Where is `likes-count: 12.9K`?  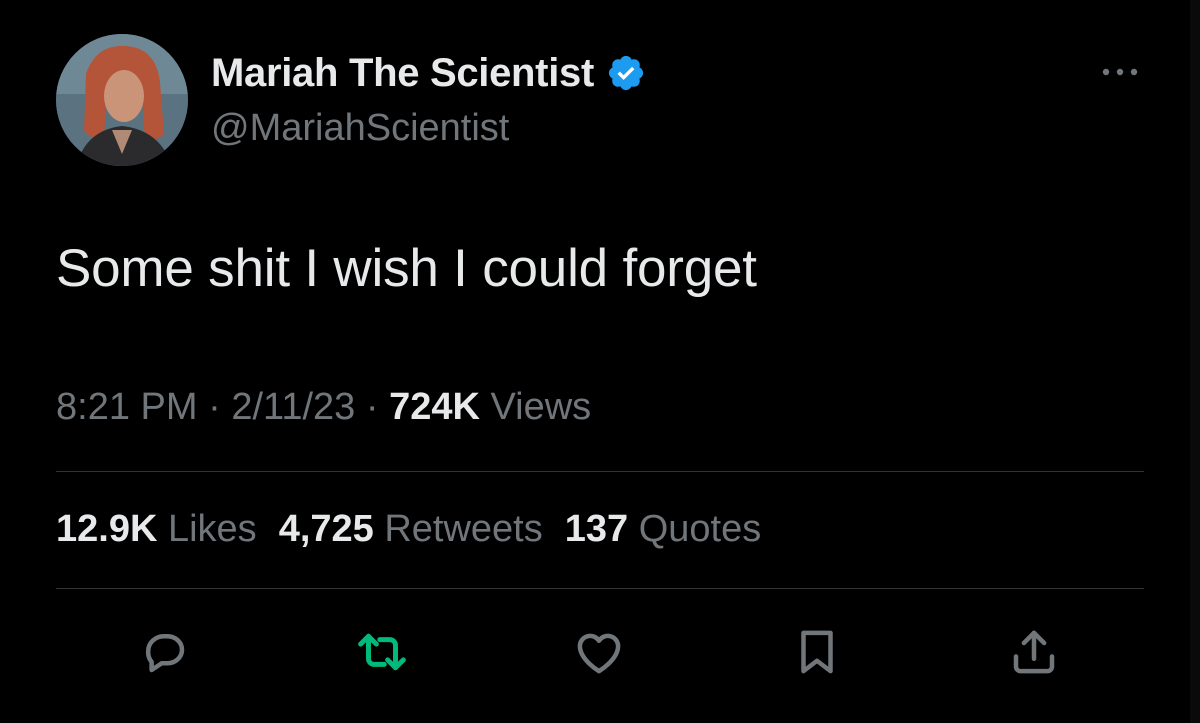 likes-count: 12.9K is located at coordinates (107, 529).